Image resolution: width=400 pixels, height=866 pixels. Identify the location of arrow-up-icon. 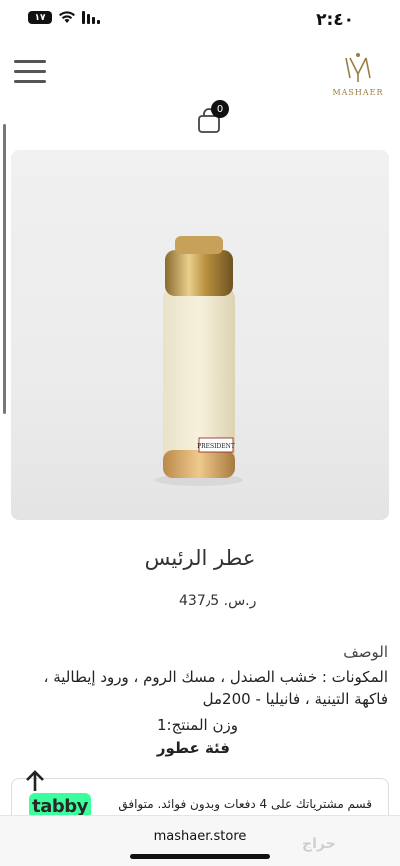
(35, 781).